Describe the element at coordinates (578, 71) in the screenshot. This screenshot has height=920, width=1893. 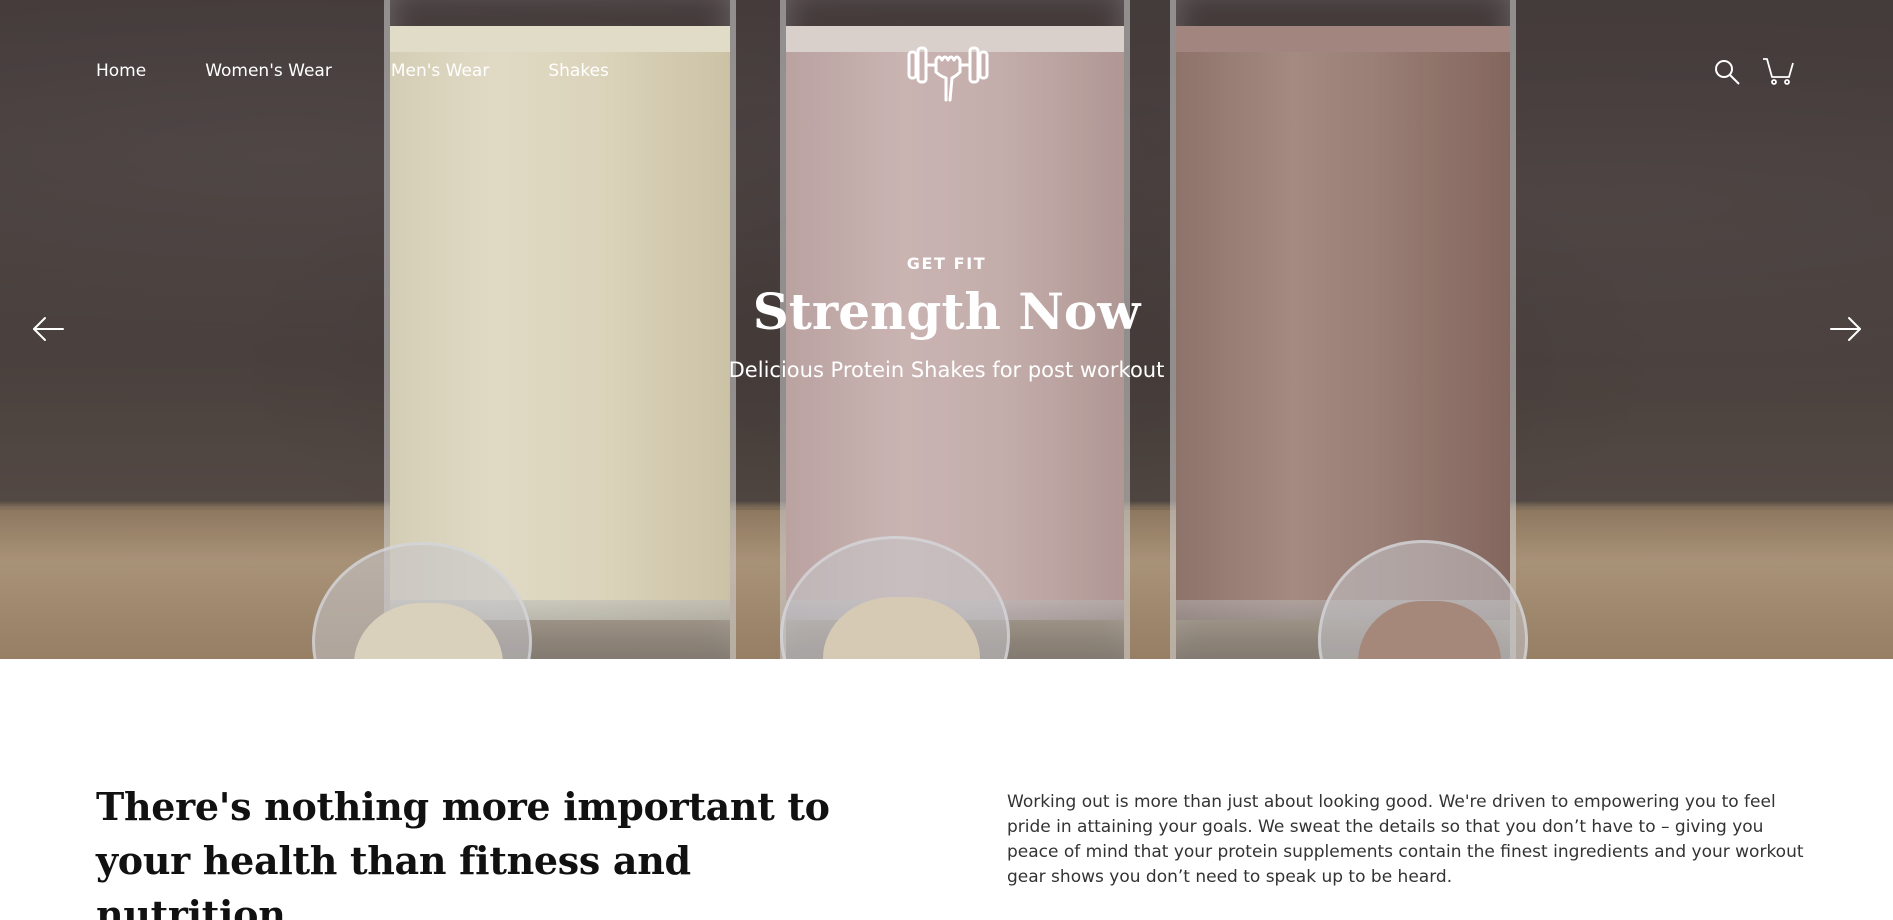
I see `nav-item-shakes: Shakes` at that location.